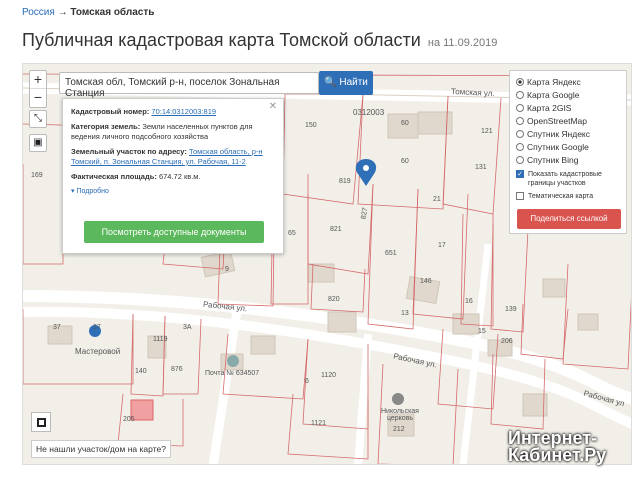 The height and width of the screenshot is (478, 640). I want to click on parcel-number: 169, so click(37, 175).